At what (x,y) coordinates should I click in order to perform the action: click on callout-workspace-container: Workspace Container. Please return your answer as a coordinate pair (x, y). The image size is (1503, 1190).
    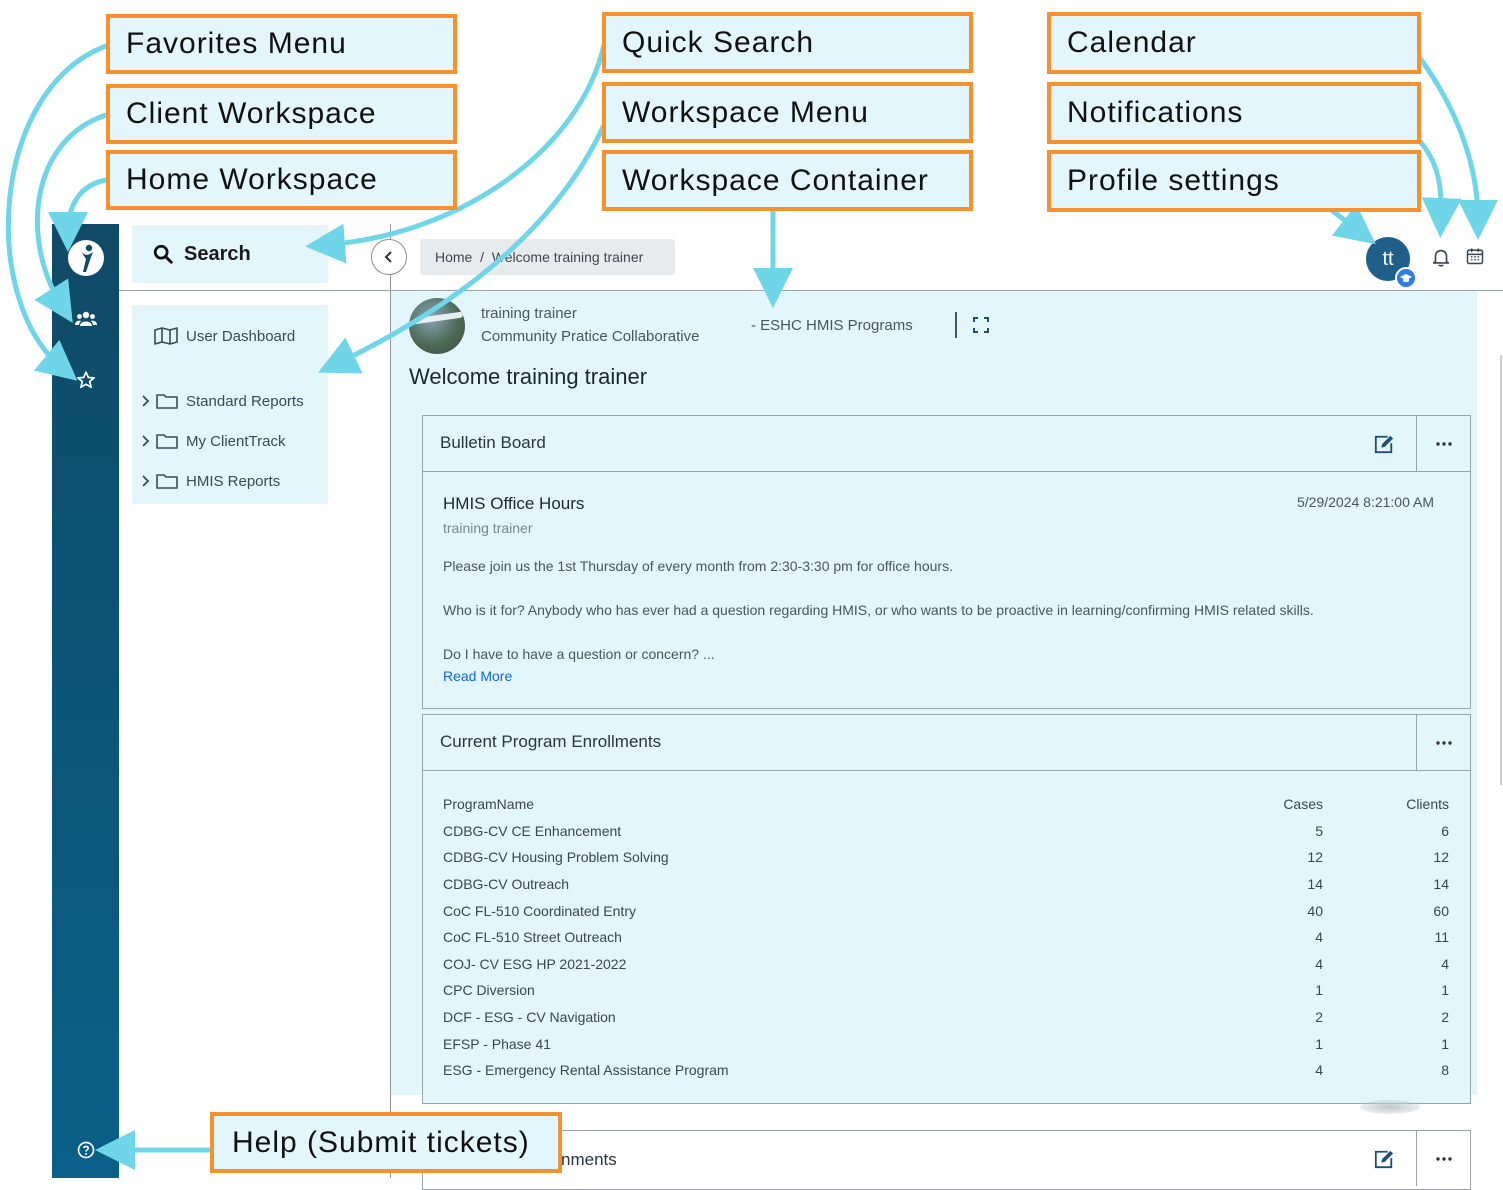
    Looking at the image, I should click on (787, 180).